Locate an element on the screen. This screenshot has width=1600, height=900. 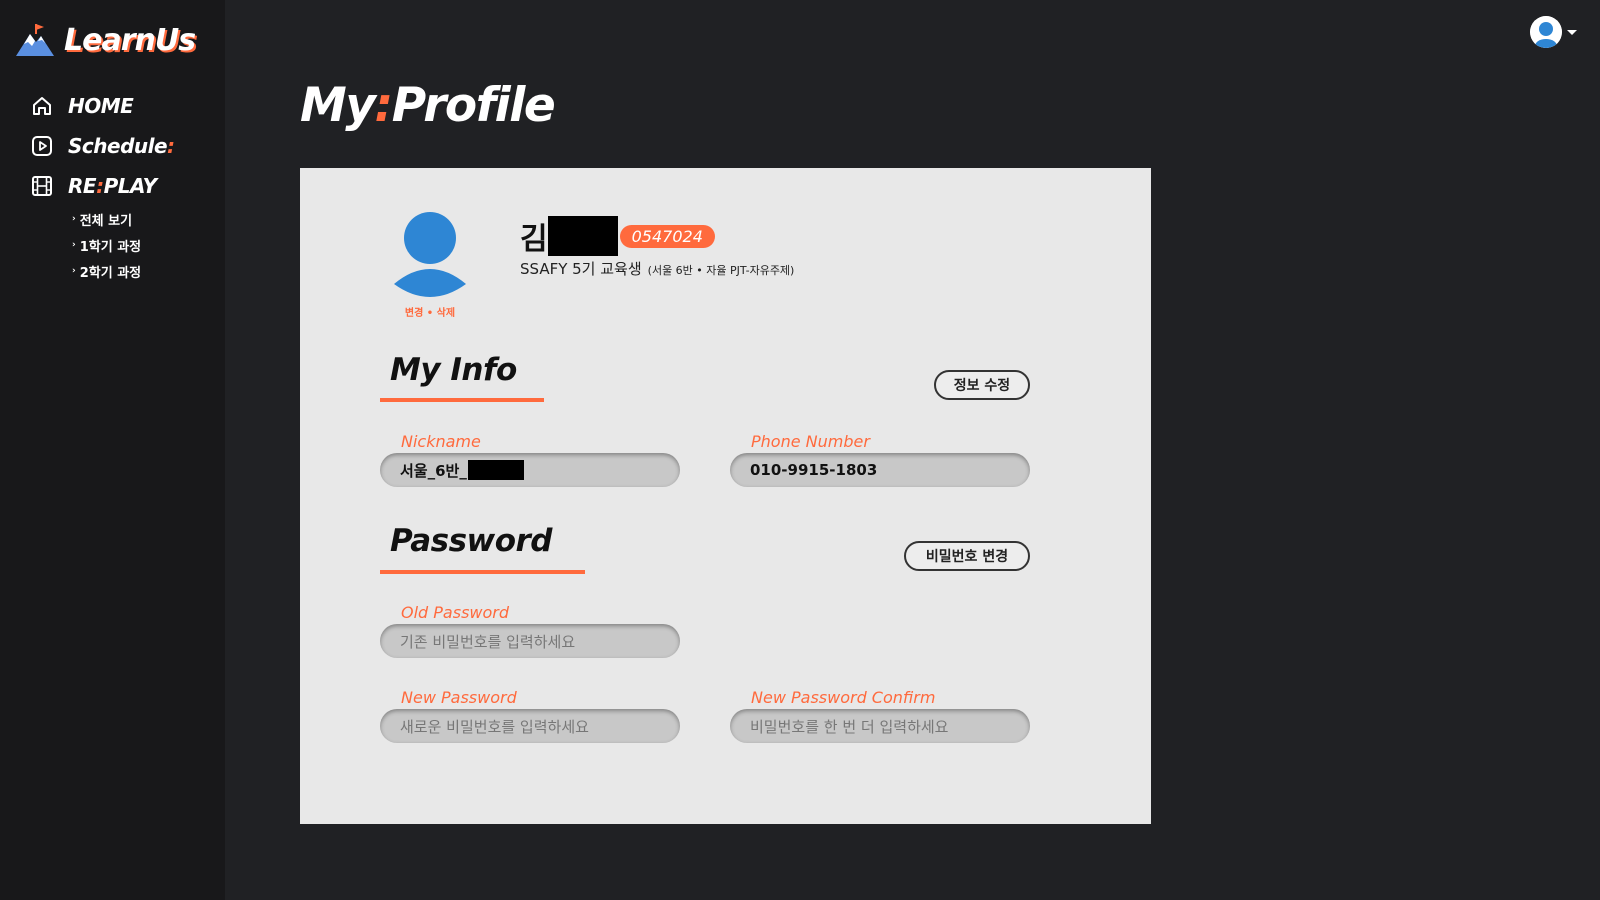
profile-avatar-icon is located at coordinates (430, 255).